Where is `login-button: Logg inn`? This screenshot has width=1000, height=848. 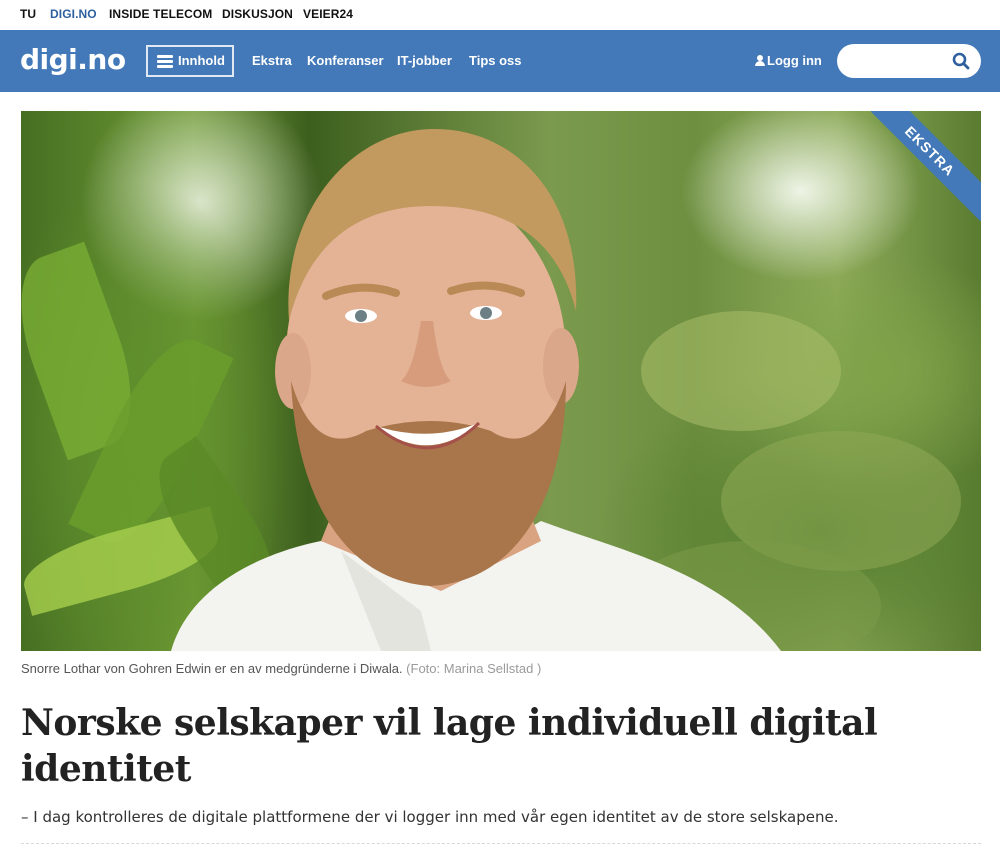
login-button: Logg inn is located at coordinates (788, 60).